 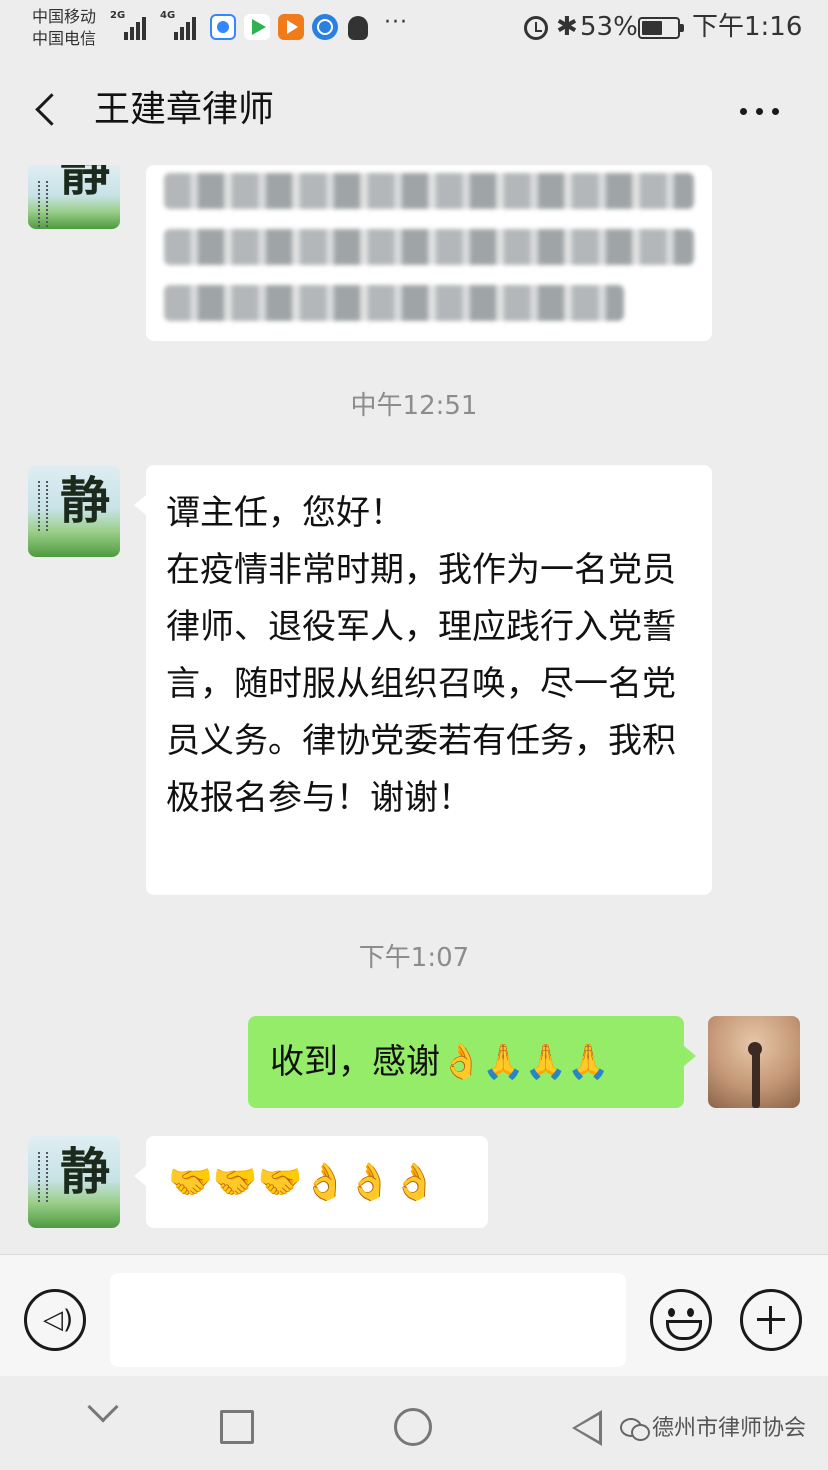 What do you see at coordinates (64, 16) in the screenshot?
I see `carrier-1: 中国移动` at bounding box center [64, 16].